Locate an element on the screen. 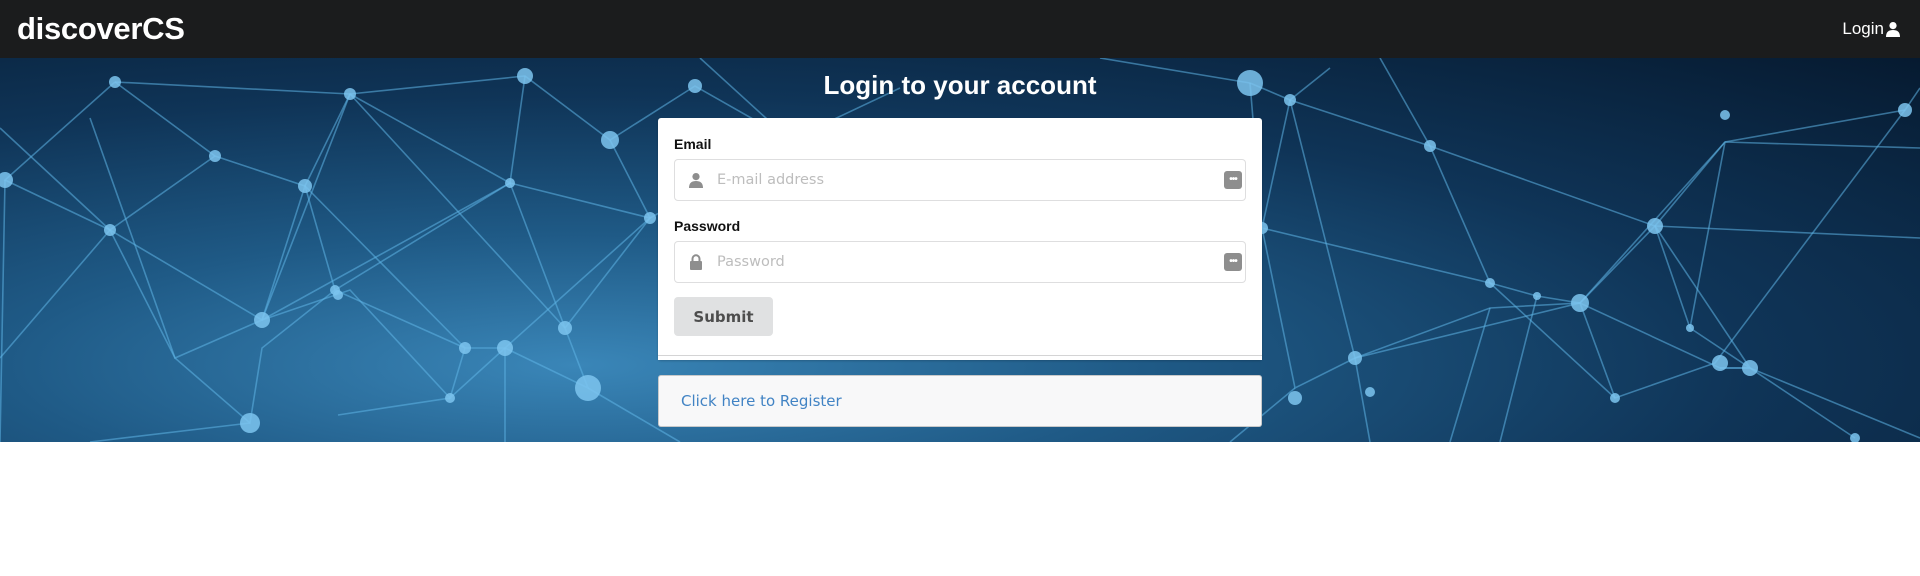 This screenshot has width=1920, height=576. top-navbar: discoverCS Login is located at coordinates (960, 29).